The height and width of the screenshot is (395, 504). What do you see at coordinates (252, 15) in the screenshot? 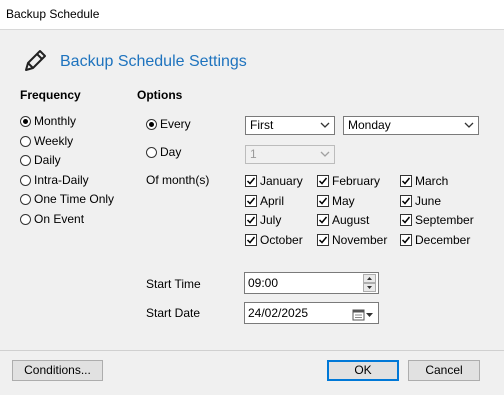
I see `title-bar: Backup Schedule` at bounding box center [252, 15].